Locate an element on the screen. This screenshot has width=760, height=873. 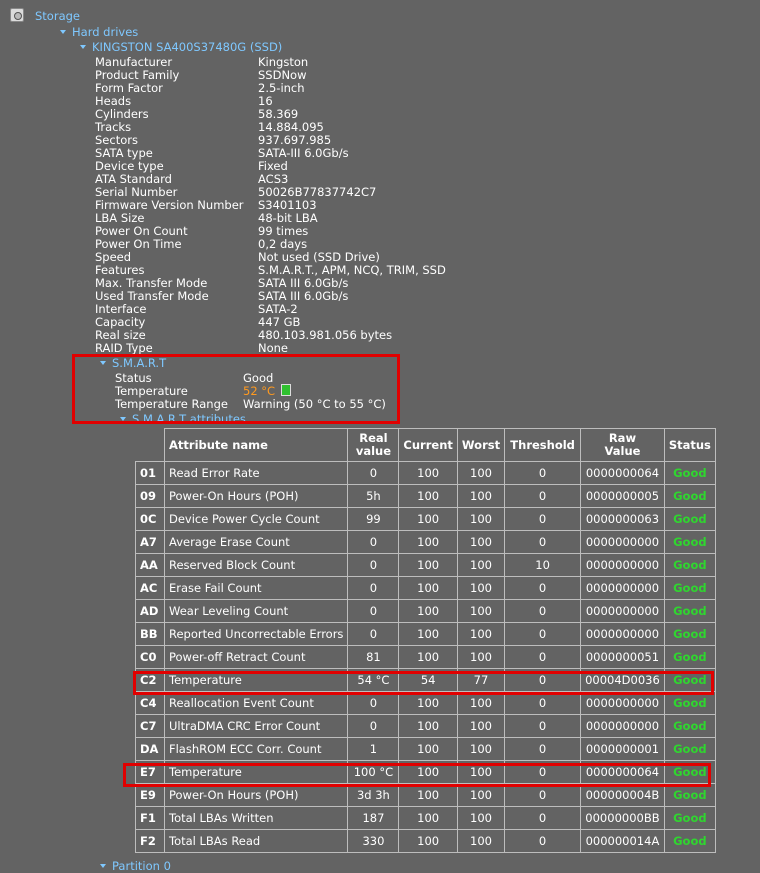
property-label: Capacity is located at coordinates (120, 322).